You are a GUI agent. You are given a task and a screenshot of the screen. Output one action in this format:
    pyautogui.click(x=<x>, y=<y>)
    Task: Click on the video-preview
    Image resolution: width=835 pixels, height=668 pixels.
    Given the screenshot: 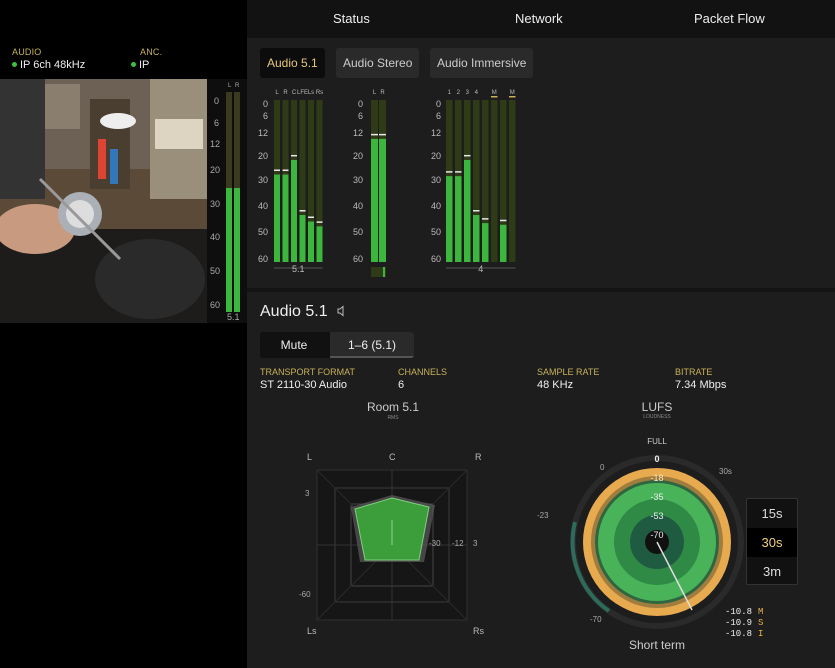 What is the action you would take?
    pyautogui.click(x=103, y=201)
    